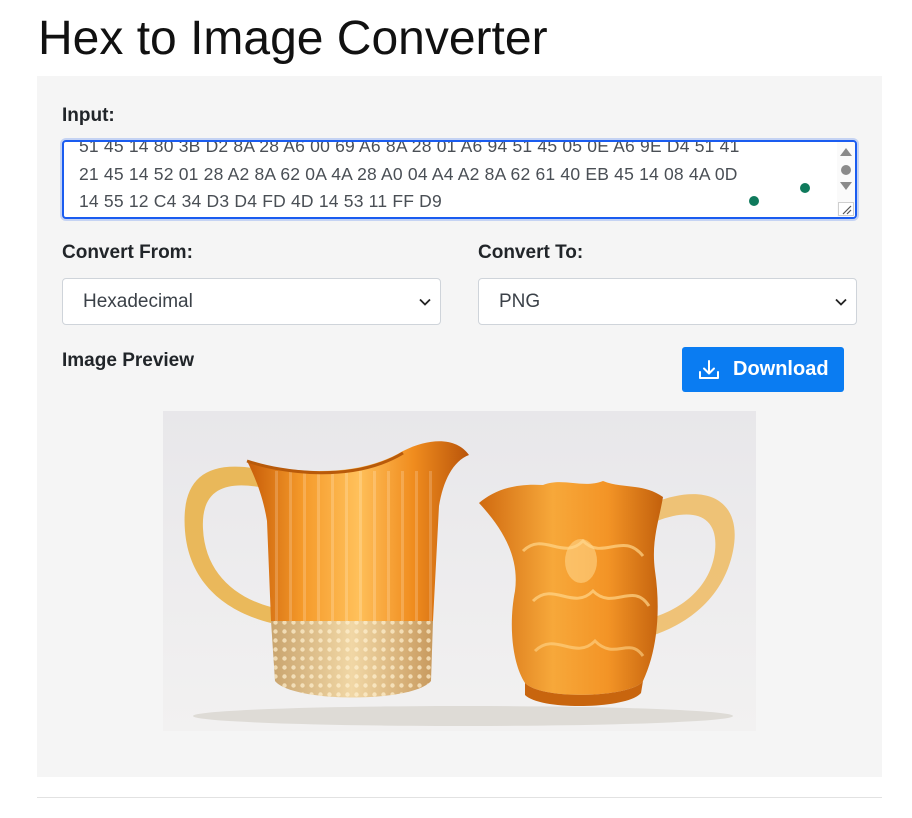 The image size is (912, 818). Describe the element at coordinates (667, 301) in the screenshot. I see `convert-to-select: PNG` at that location.